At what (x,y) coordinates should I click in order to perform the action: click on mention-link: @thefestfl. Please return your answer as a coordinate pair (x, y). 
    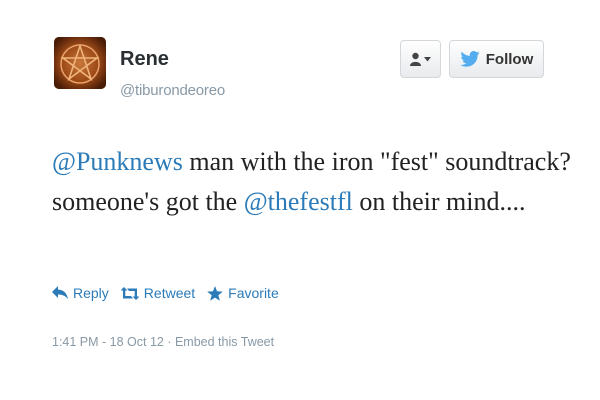
    Looking at the image, I should click on (298, 201).